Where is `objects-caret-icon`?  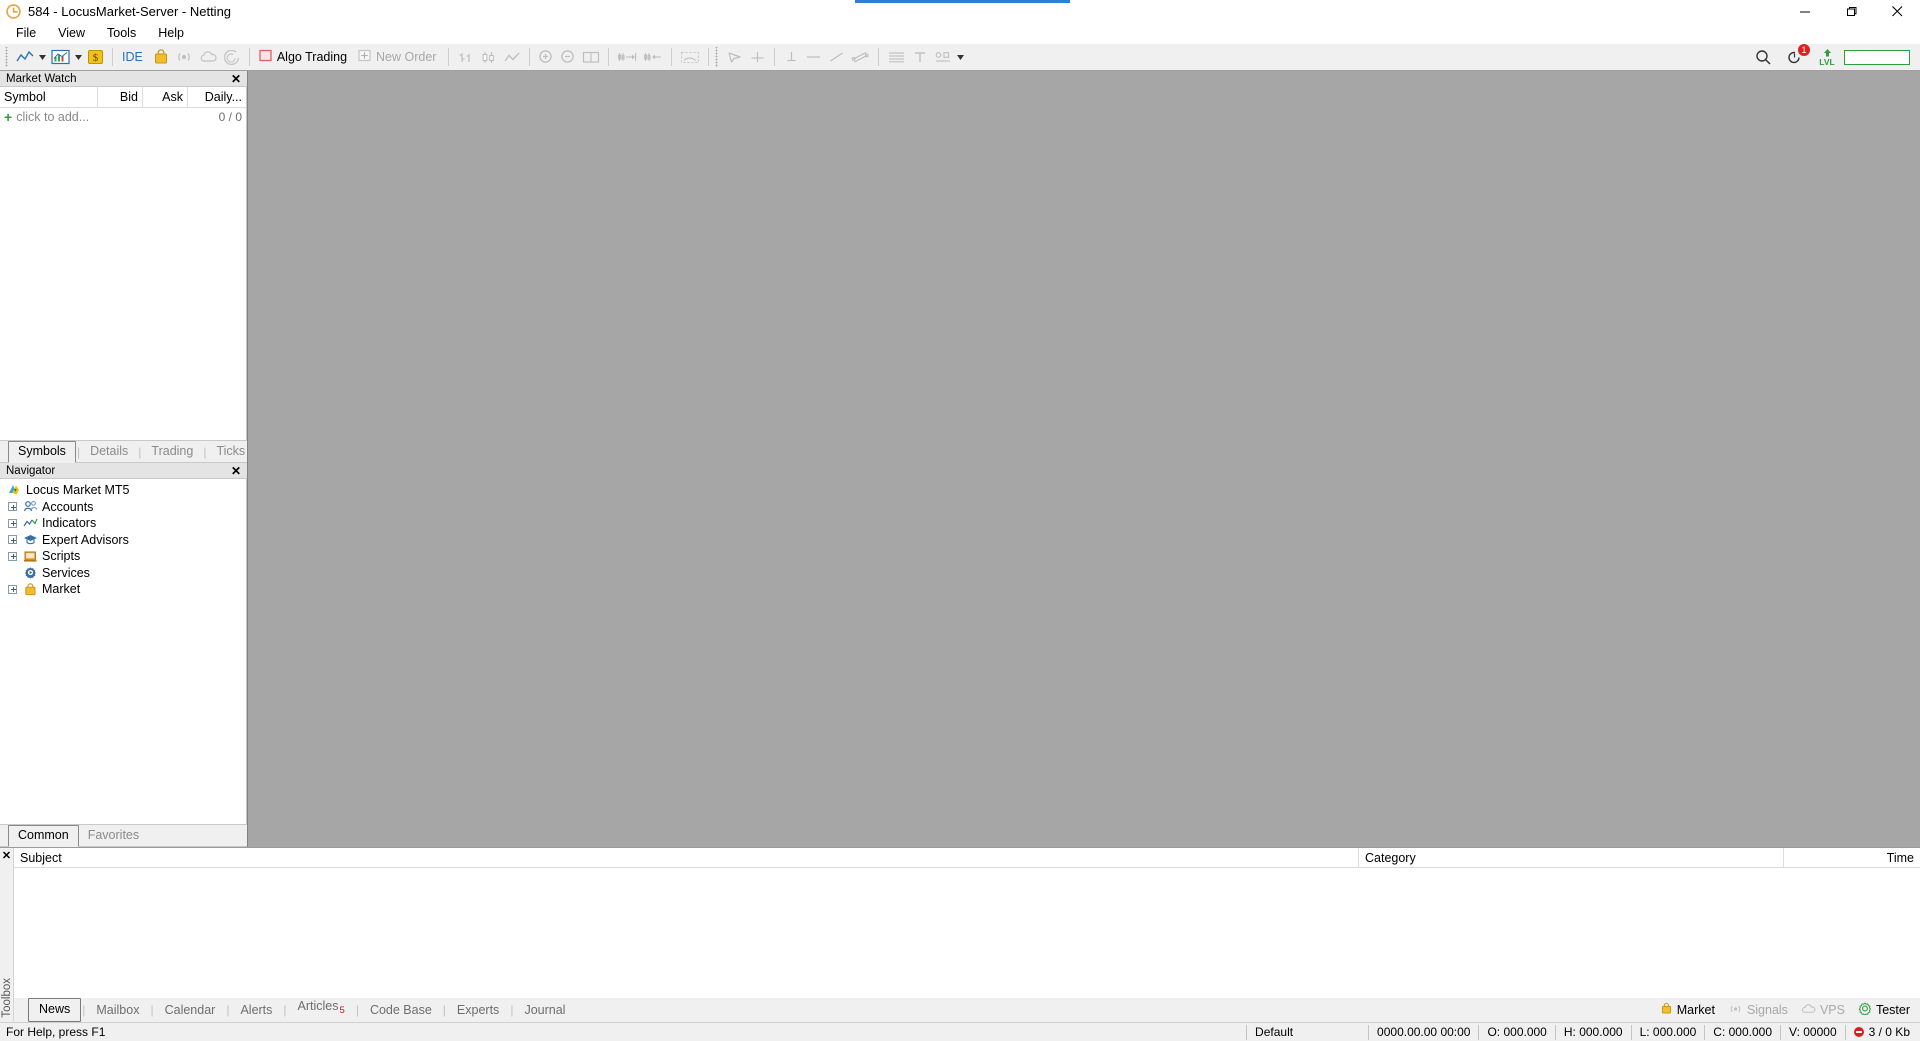 objects-caret-icon is located at coordinates (960, 57).